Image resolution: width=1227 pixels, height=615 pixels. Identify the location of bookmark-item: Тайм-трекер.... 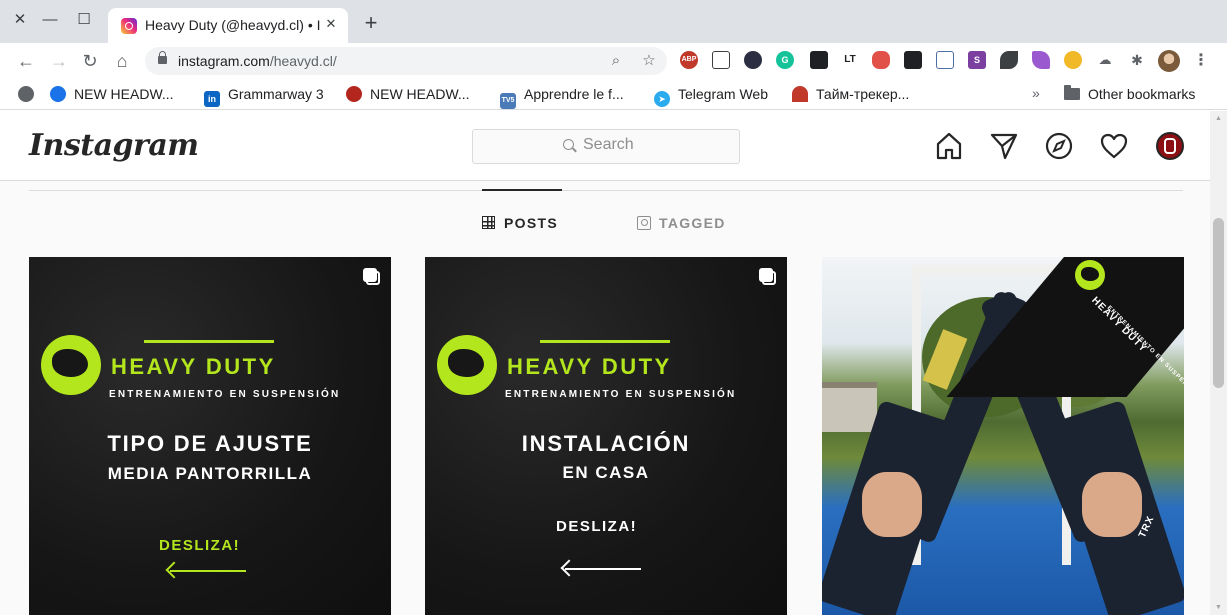
(850, 95).